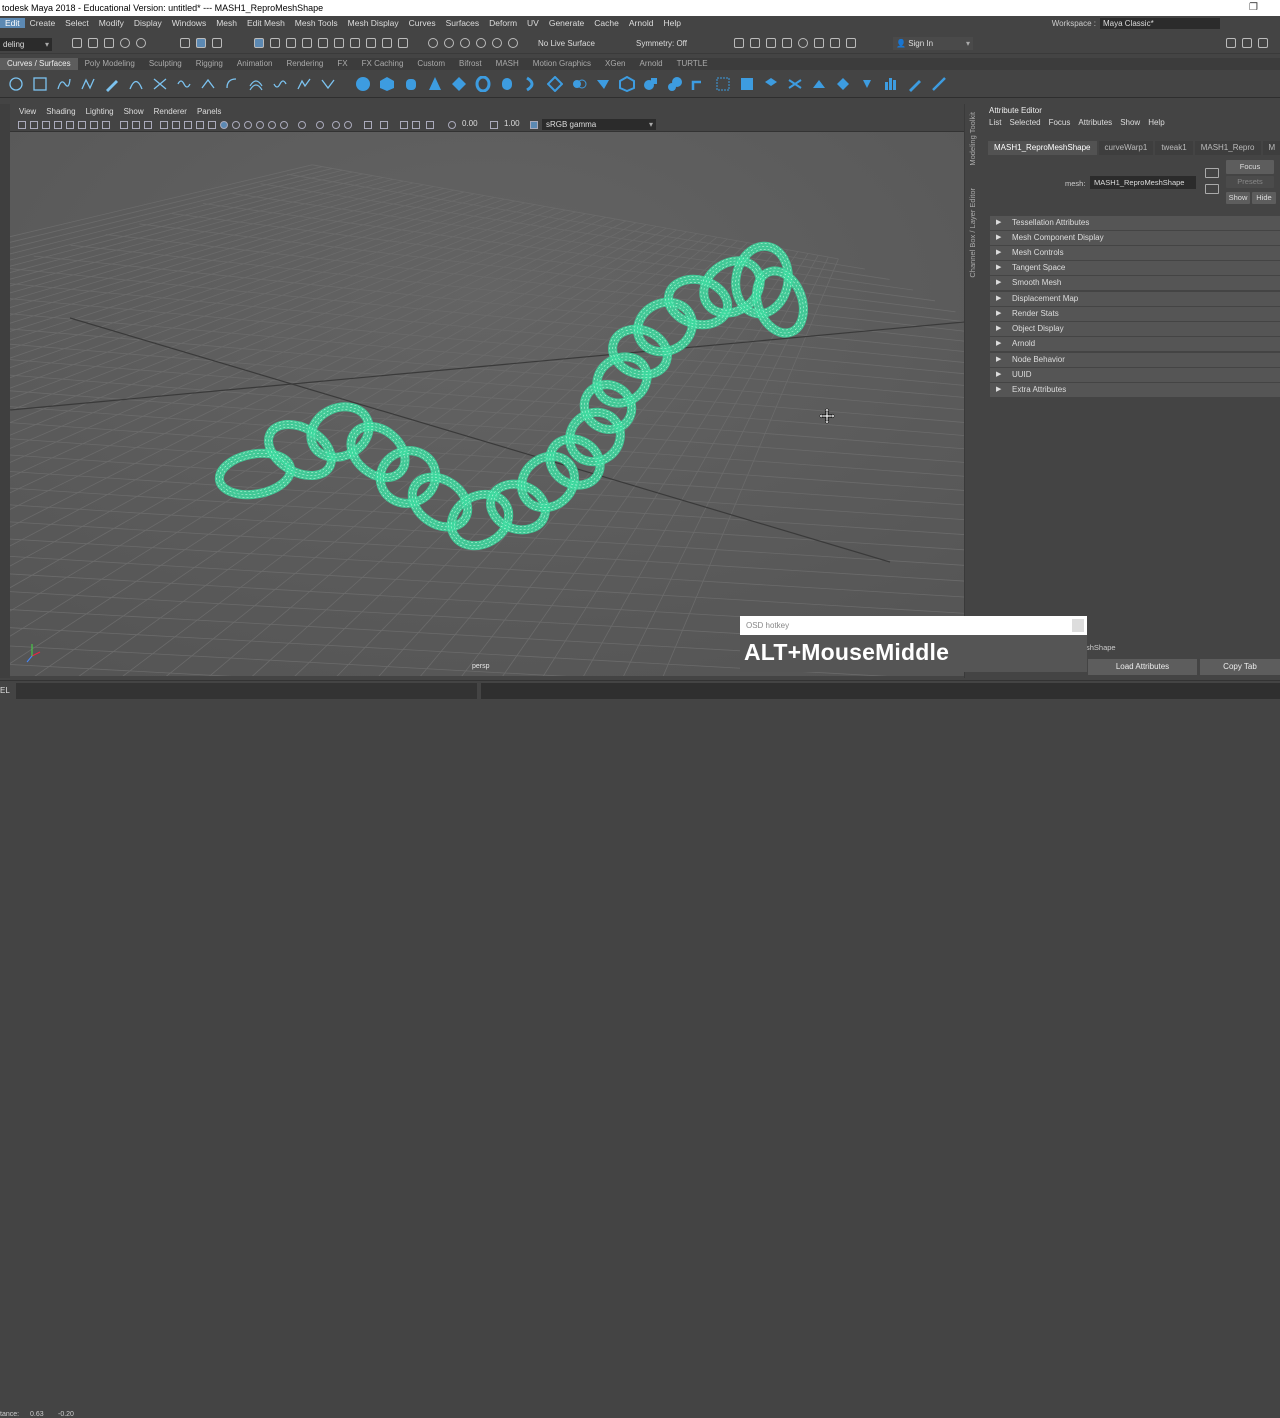 This screenshot has height=1418, width=1280. Describe the element at coordinates (422, 23) in the screenshot. I see `menu-curves: Curves` at that location.